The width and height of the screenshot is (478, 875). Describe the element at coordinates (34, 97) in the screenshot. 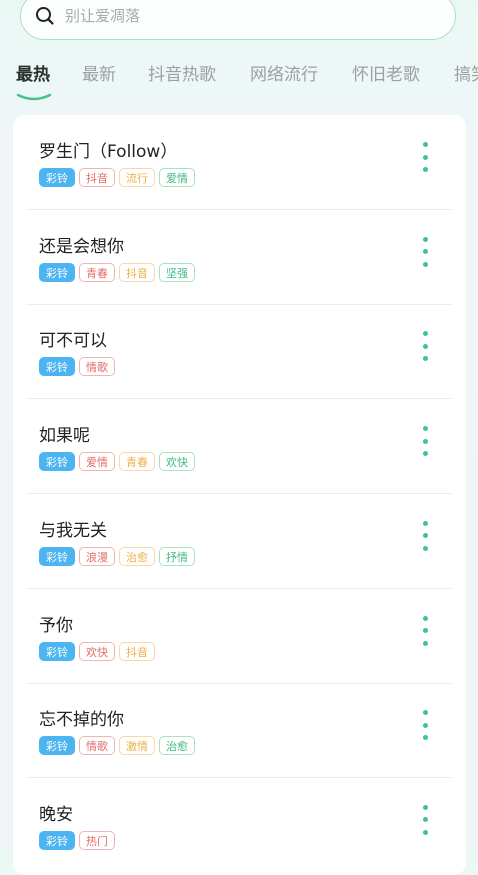

I see `active-tab-indicator` at that location.